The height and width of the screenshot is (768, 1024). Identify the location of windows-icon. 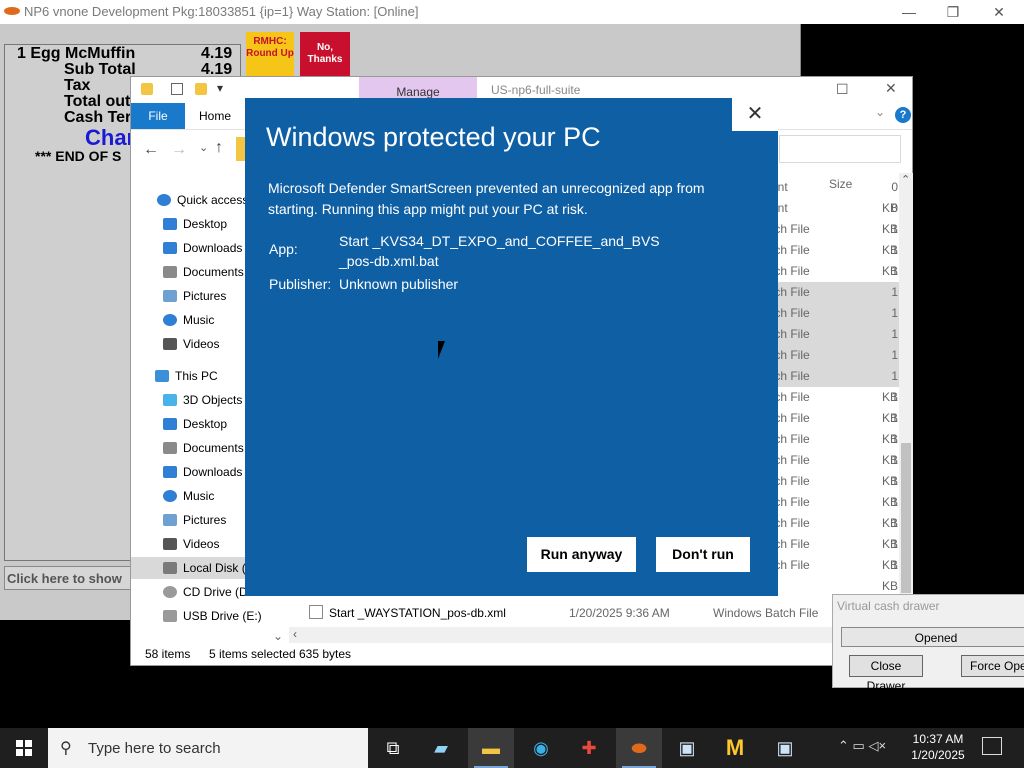
(24, 748).